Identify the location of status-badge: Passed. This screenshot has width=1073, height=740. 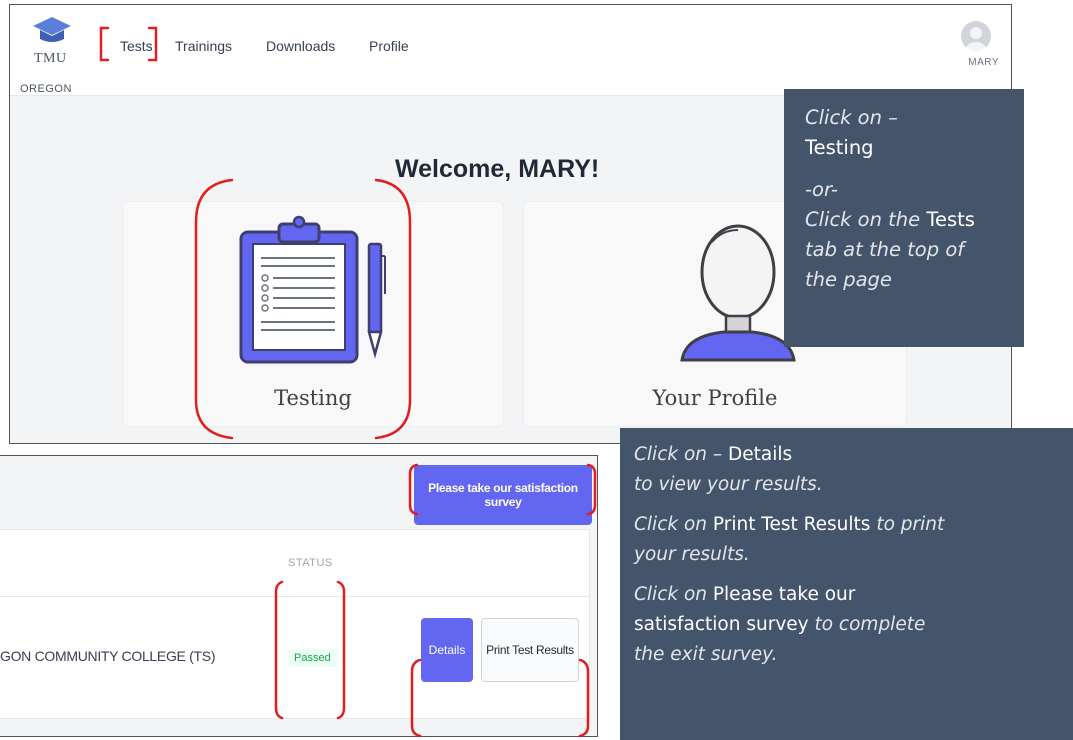
(312, 658).